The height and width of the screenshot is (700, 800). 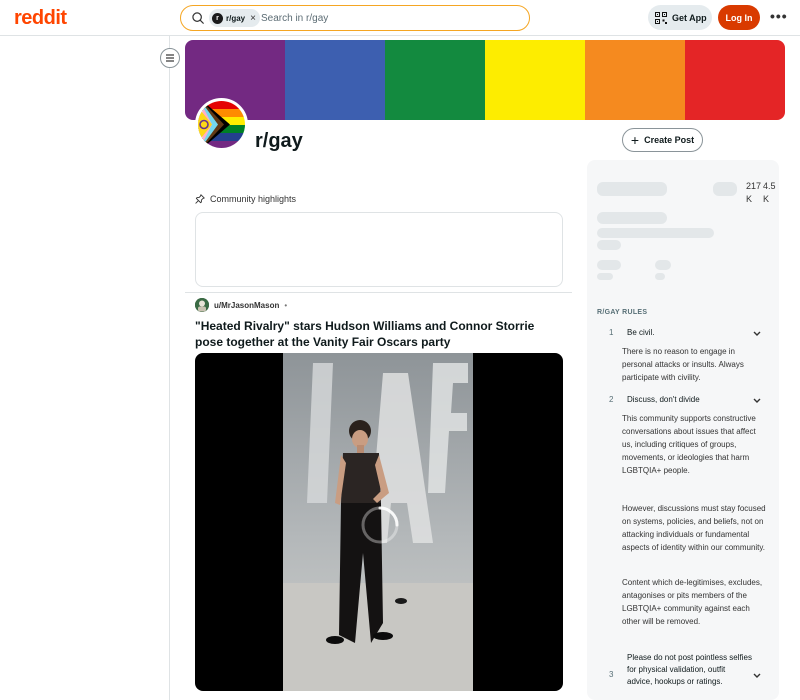 I want to click on search-icon, so click(x=198, y=18).